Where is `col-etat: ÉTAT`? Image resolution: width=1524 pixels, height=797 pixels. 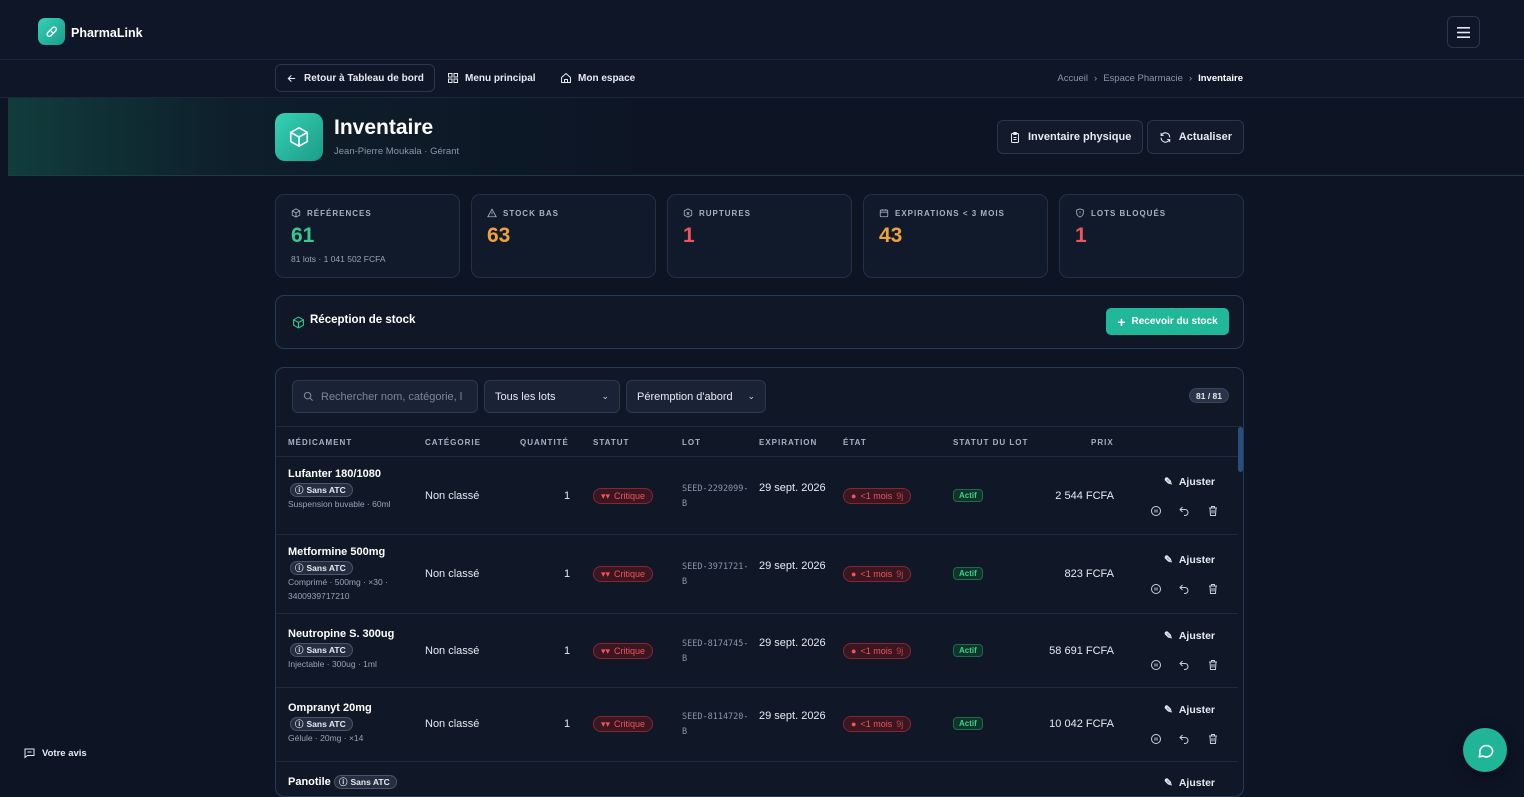
col-etat: ÉTAT is located at coordinates (855, 442).